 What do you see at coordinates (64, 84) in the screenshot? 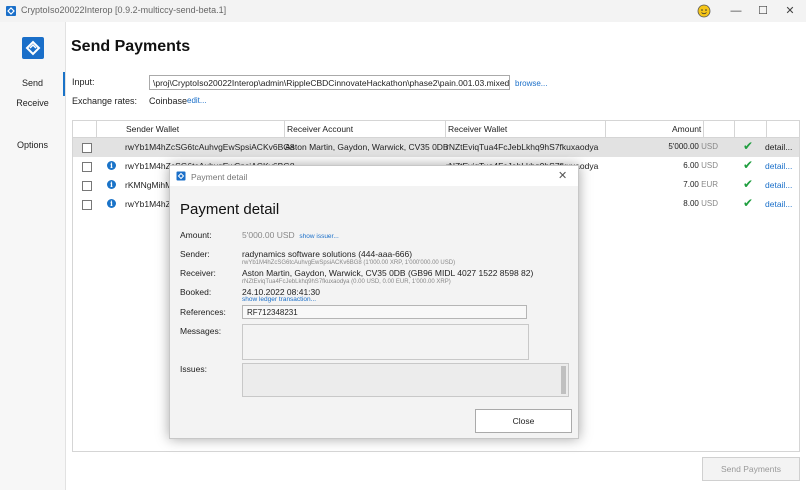
I see `sidebar-active-indicator` at bounding box center [64, 84].